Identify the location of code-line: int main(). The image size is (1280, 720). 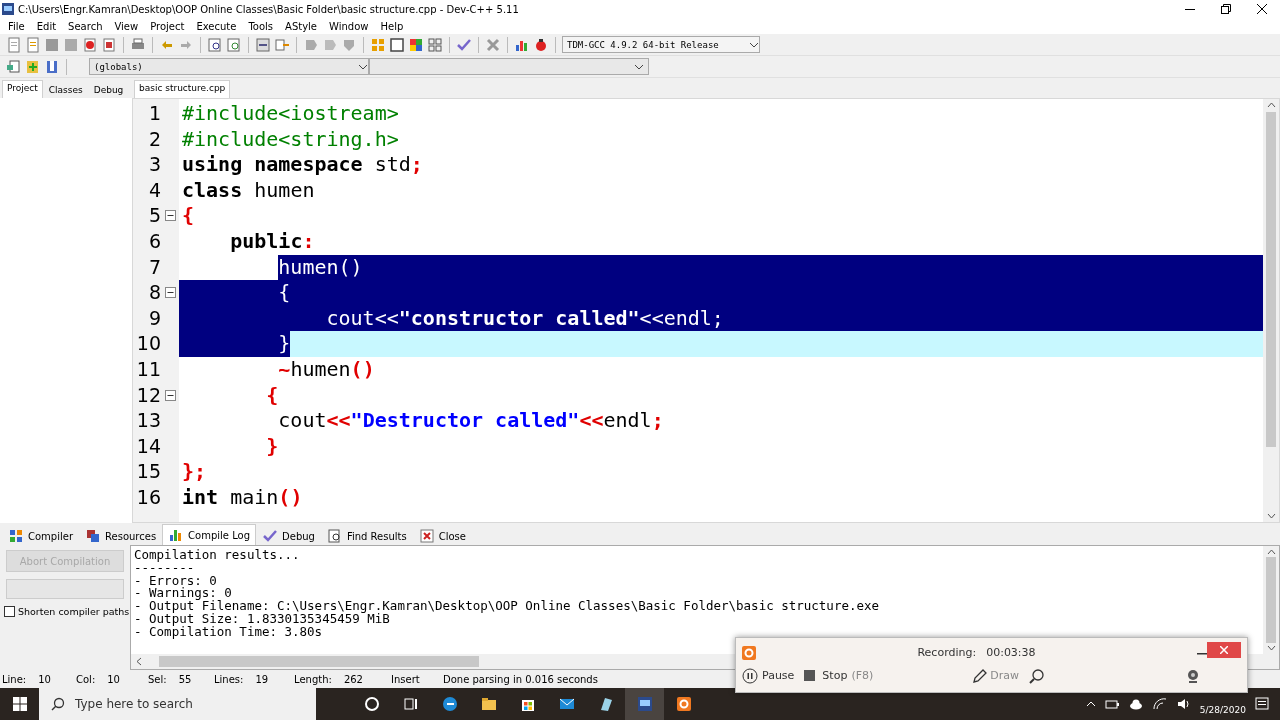
(242, 497).